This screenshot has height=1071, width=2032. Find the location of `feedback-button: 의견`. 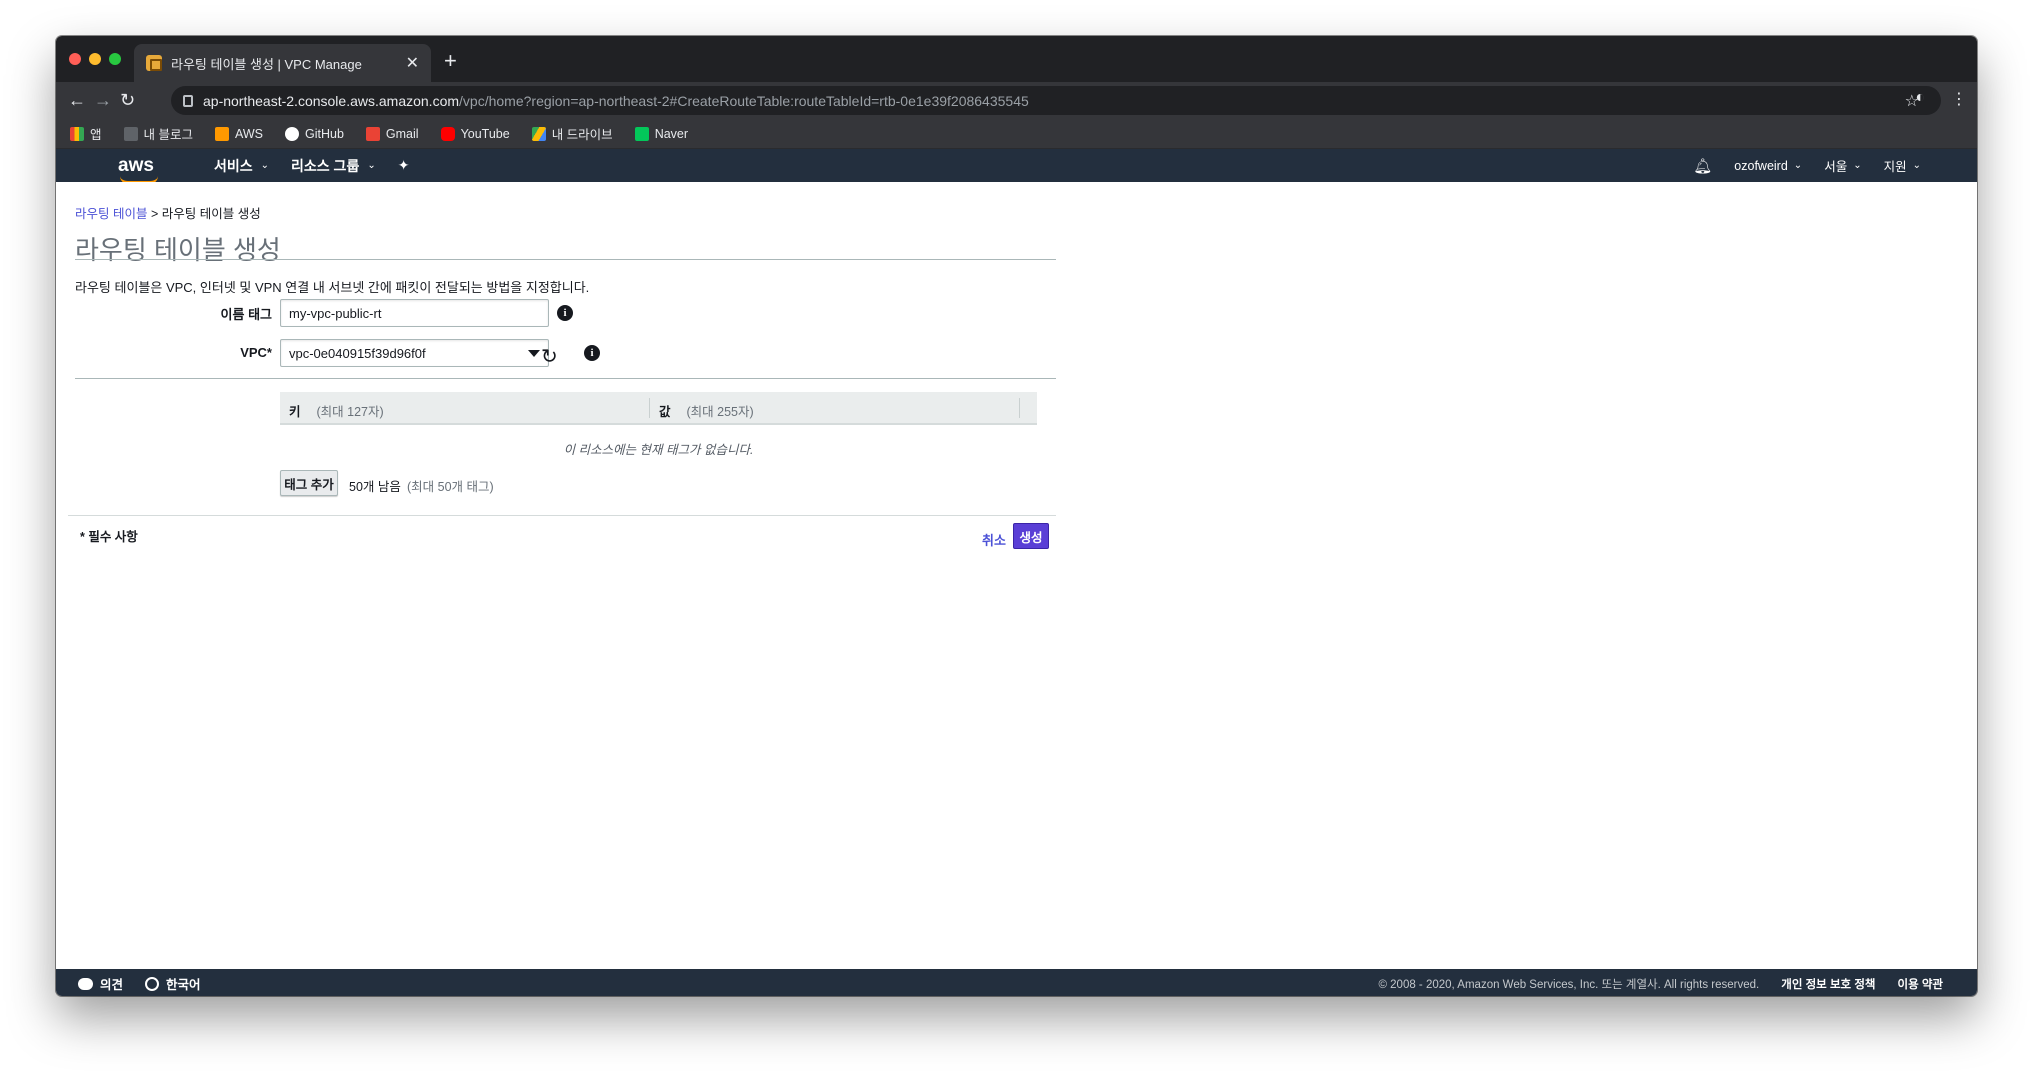

feedback-button: 의견 is located at coordinates (100, 983).